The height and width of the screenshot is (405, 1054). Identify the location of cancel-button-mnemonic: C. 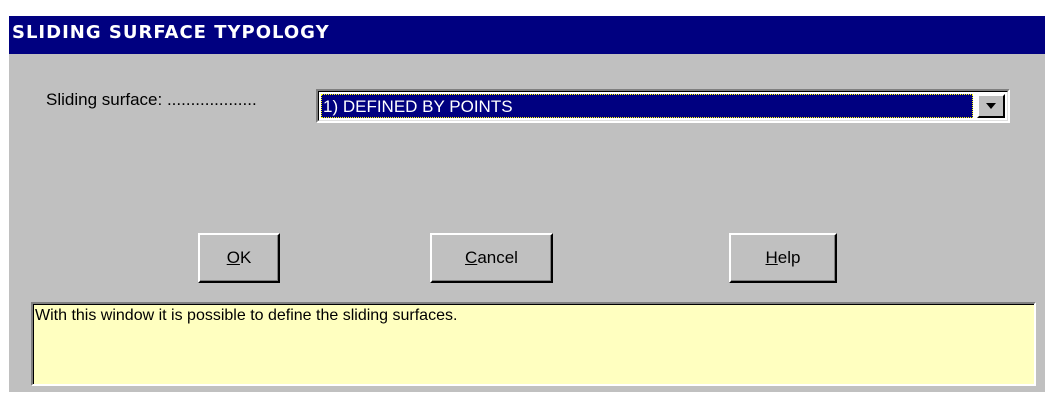
(471, 257).